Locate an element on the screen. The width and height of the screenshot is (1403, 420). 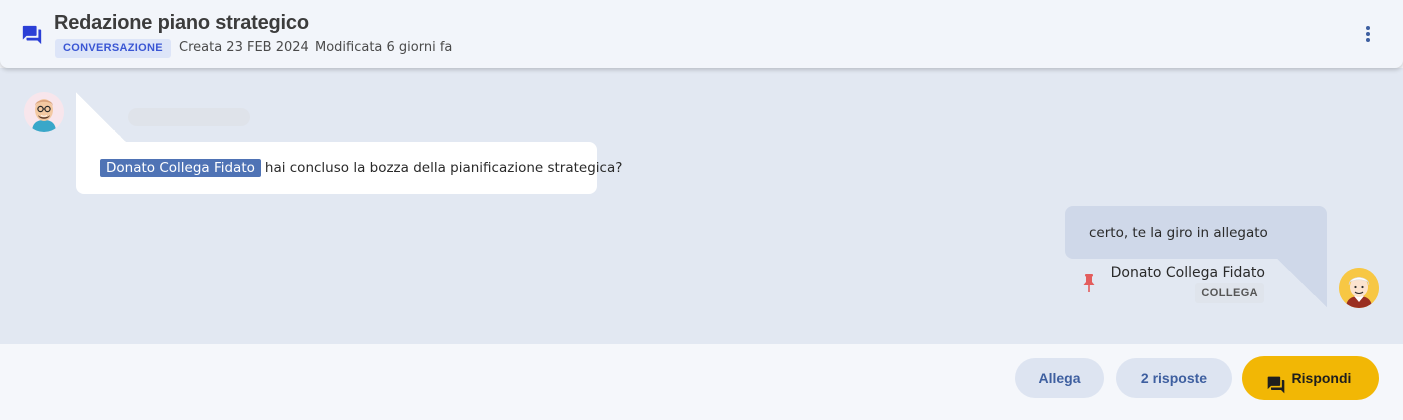
user-mention: Donato Collega Fidato is located at coordinates (180, 168).